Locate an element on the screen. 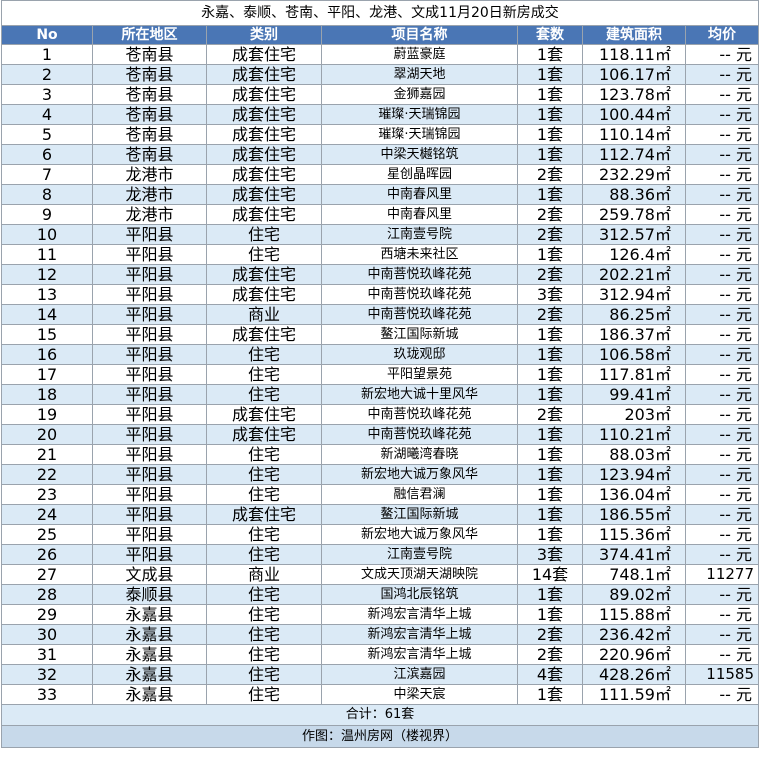 The height and width of the screenshot is (778, 759). table-row: 28 泰顺县 住宅 国鸿北辰铭筑 1套 89.02㎡ -- 元 is located at coordinates (380, 594).